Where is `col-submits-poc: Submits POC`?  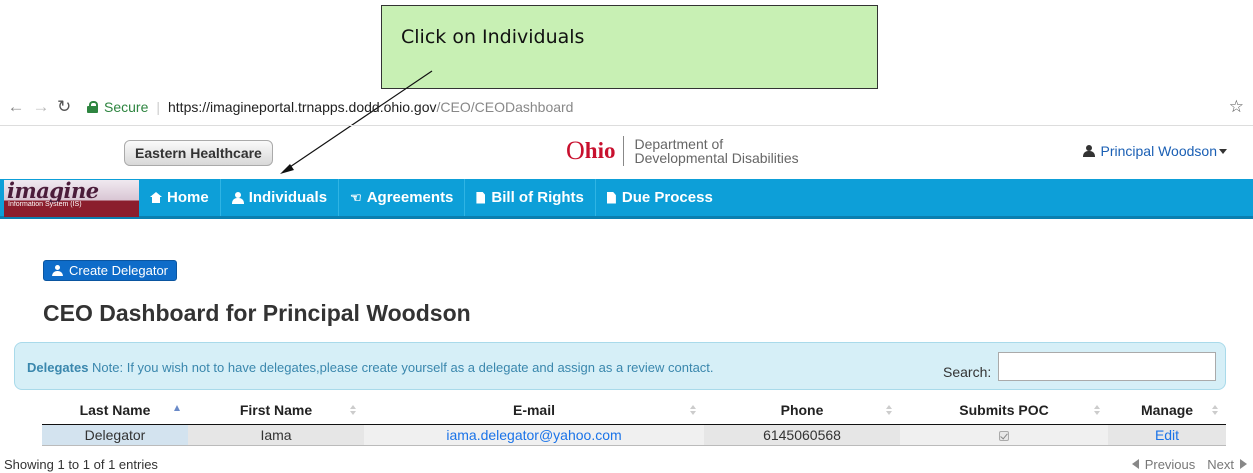
col-submits-poc: Submits POC is located at coordinates (1004, 411).